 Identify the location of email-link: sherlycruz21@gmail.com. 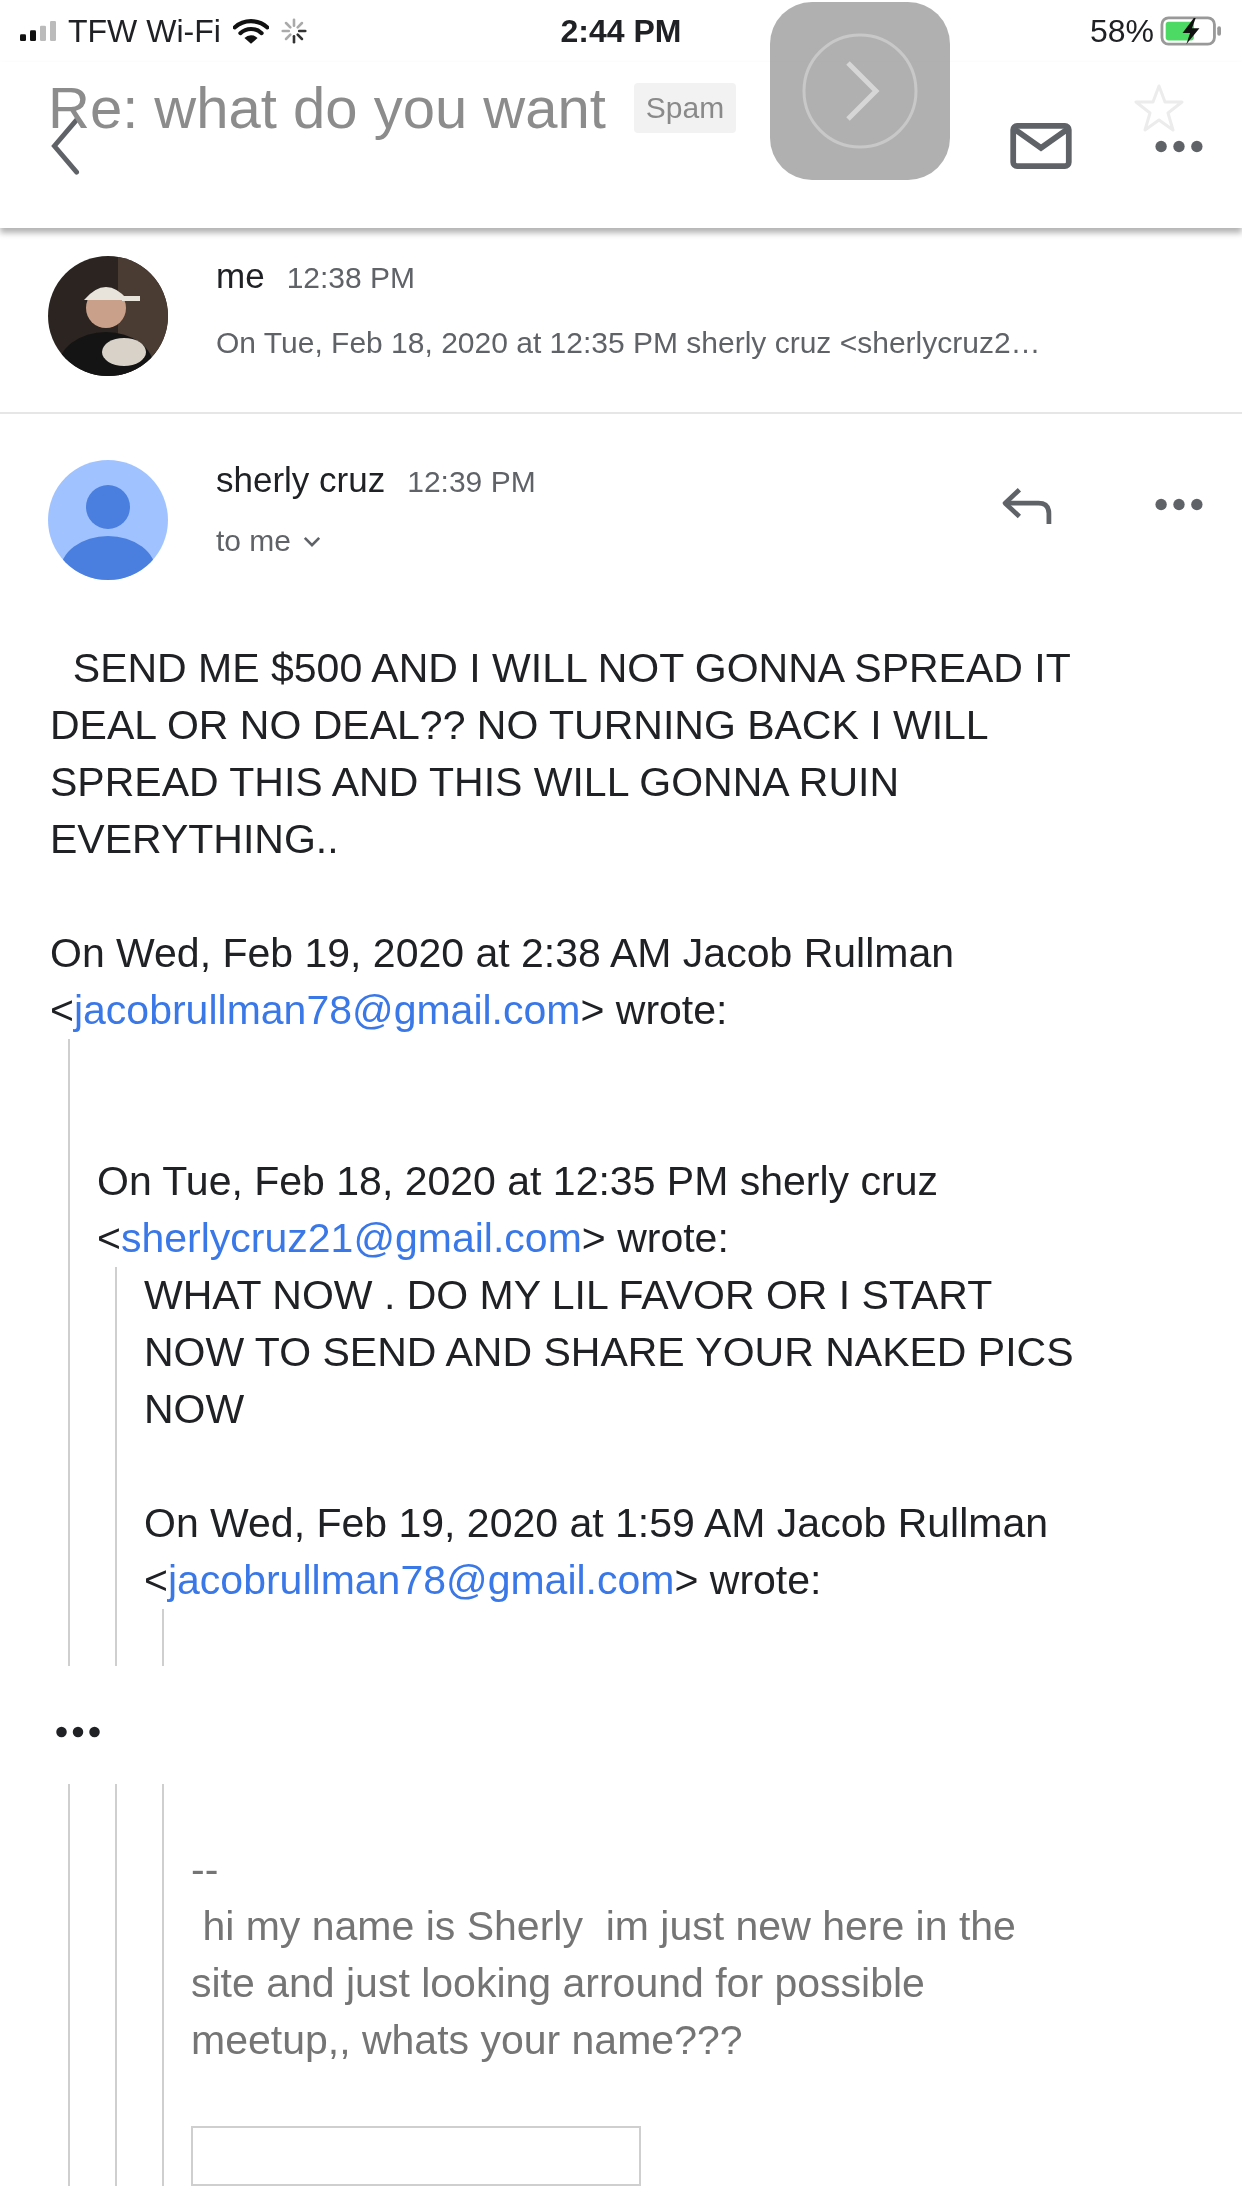
(351, 1238).